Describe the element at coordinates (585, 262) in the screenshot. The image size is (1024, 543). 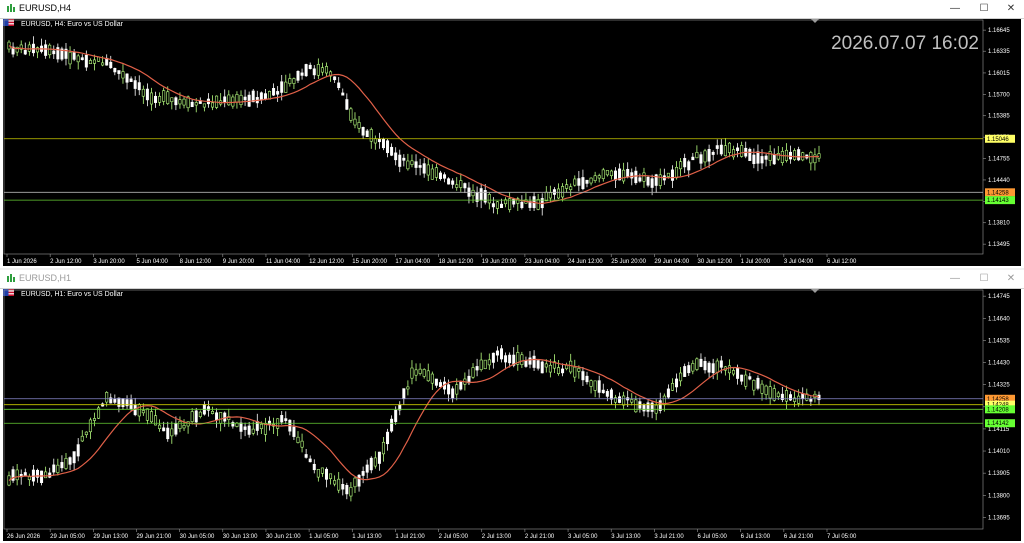
I see `time-label: 24 Jun 12:00` at that location.